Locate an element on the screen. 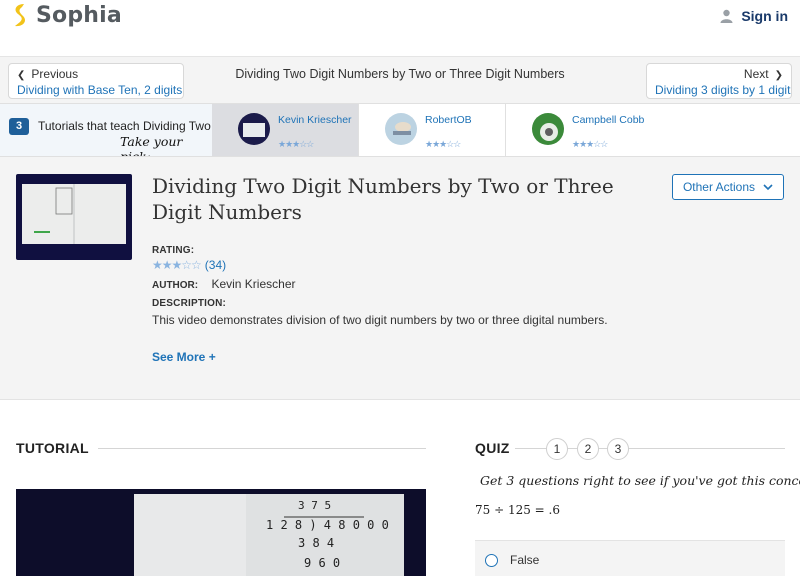 The image size is (800, 576). other-actions-label: Other Actions is located at coordinates (719, 187).